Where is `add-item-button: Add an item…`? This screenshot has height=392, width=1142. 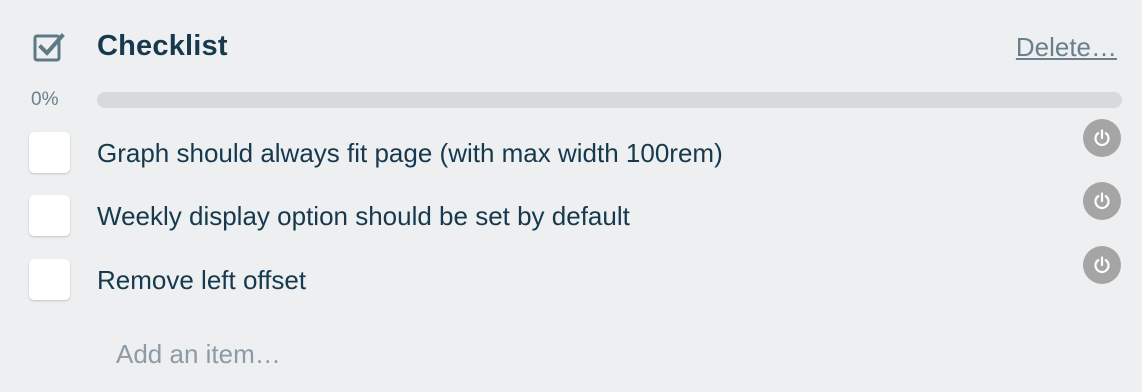 add-item-button: Add an item… is located at coordinates (198, 354).